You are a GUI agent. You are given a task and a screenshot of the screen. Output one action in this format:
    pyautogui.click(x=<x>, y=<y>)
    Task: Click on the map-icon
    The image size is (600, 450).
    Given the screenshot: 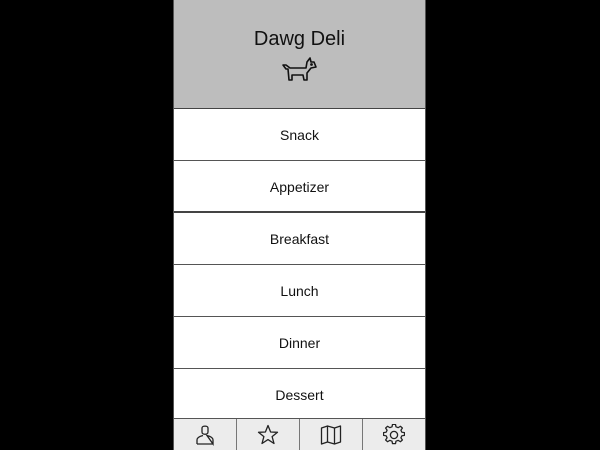 What is the action you would take?
    pyautogui.click(x=331, y=434)
    